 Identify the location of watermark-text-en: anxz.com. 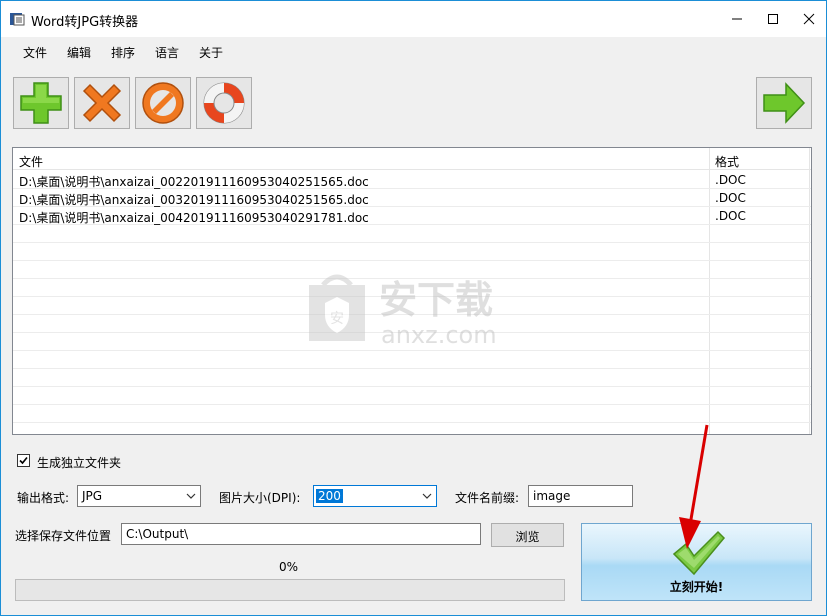
(439, 335).